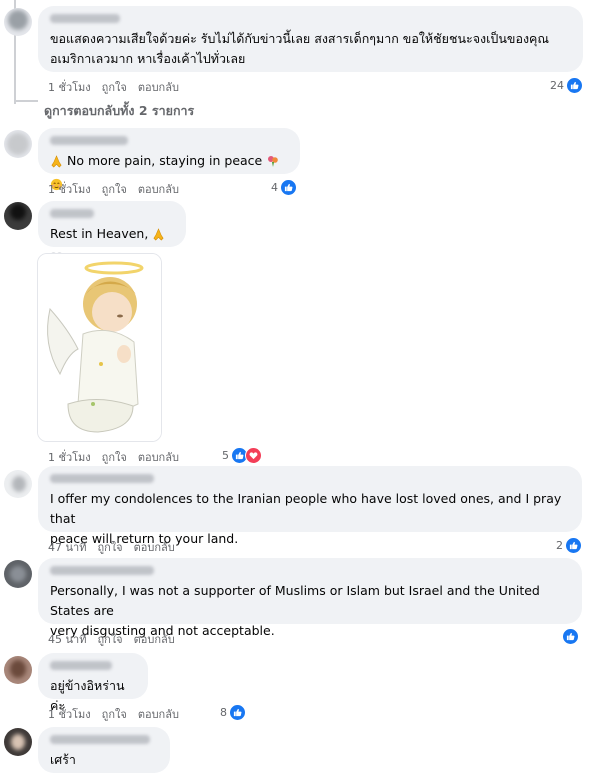 The height and width of the screenshot is (779, 600). What do you see at coordinates (104, 750) in the screenshot?
I see `comment-bubble: เศร้า` at bounding box center [104, 750].